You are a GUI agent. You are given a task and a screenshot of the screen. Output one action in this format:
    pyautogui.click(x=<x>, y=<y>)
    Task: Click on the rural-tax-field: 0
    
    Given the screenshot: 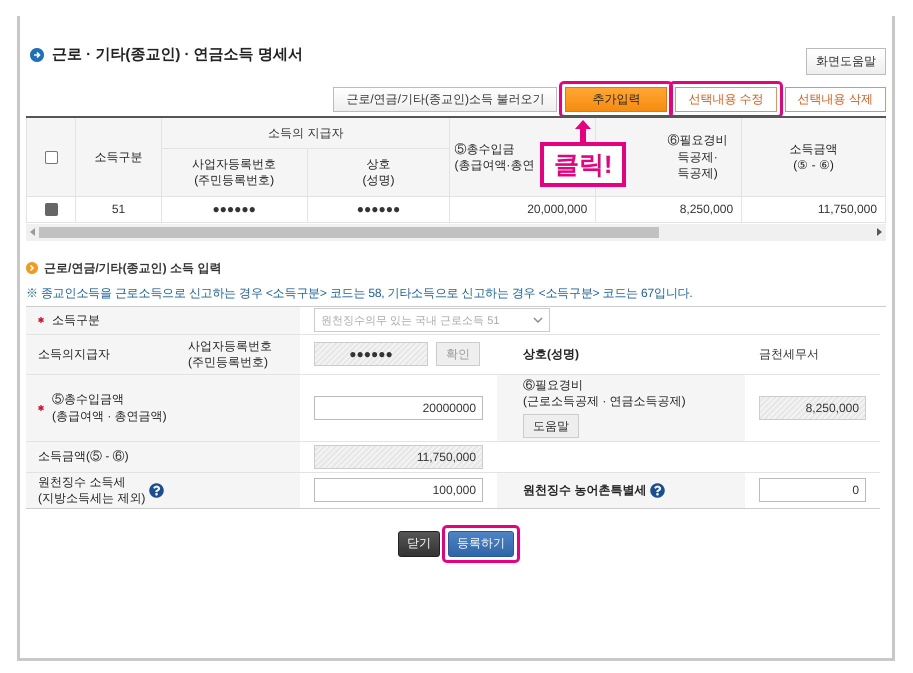 What is the action you would take?
    pyautogui.click(x=812, y=490)
    